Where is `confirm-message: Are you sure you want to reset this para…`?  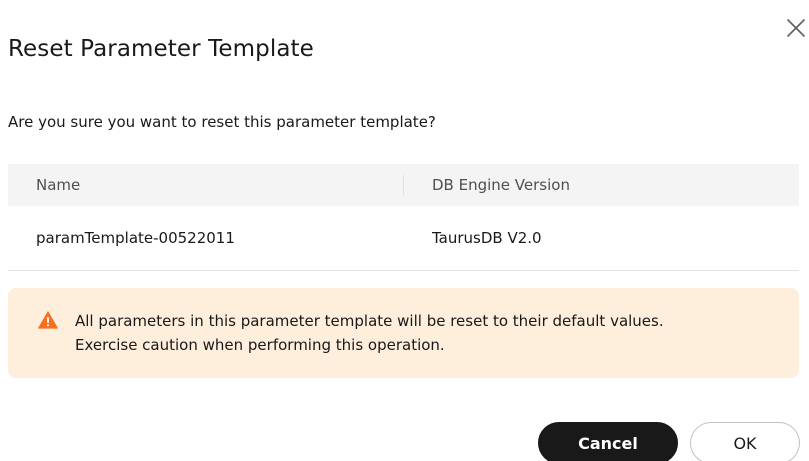
confirm-message: Are you sure you want to reset this para… is located at coordinates (222, 122).